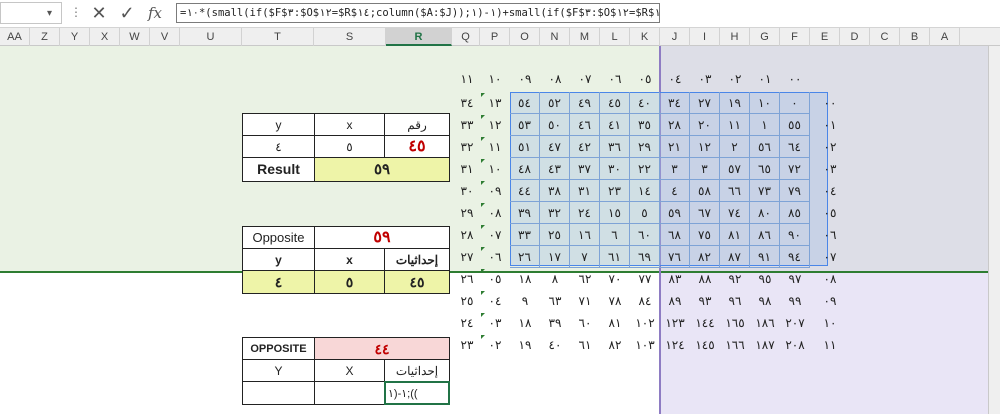 The height and width of the screenshot is (414, 1000). What do you see at coordinates (350, 37) in the screenshot?
I see `column-header-s: S` at bounding box center [350, 37].